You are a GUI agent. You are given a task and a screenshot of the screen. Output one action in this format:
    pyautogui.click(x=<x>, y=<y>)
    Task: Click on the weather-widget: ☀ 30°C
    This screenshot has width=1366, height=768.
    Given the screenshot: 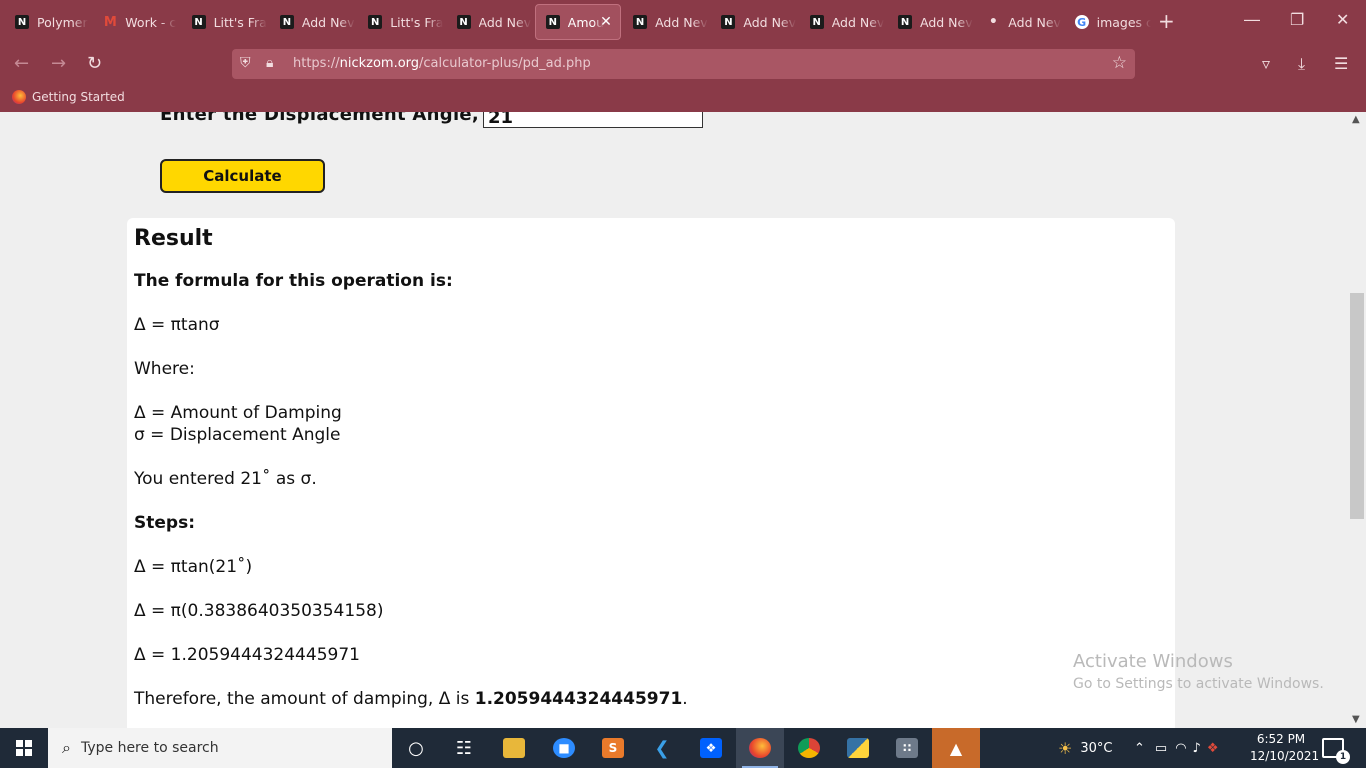 What is the action you would take?
    pyautogui.click(x=1085, y=748)
    